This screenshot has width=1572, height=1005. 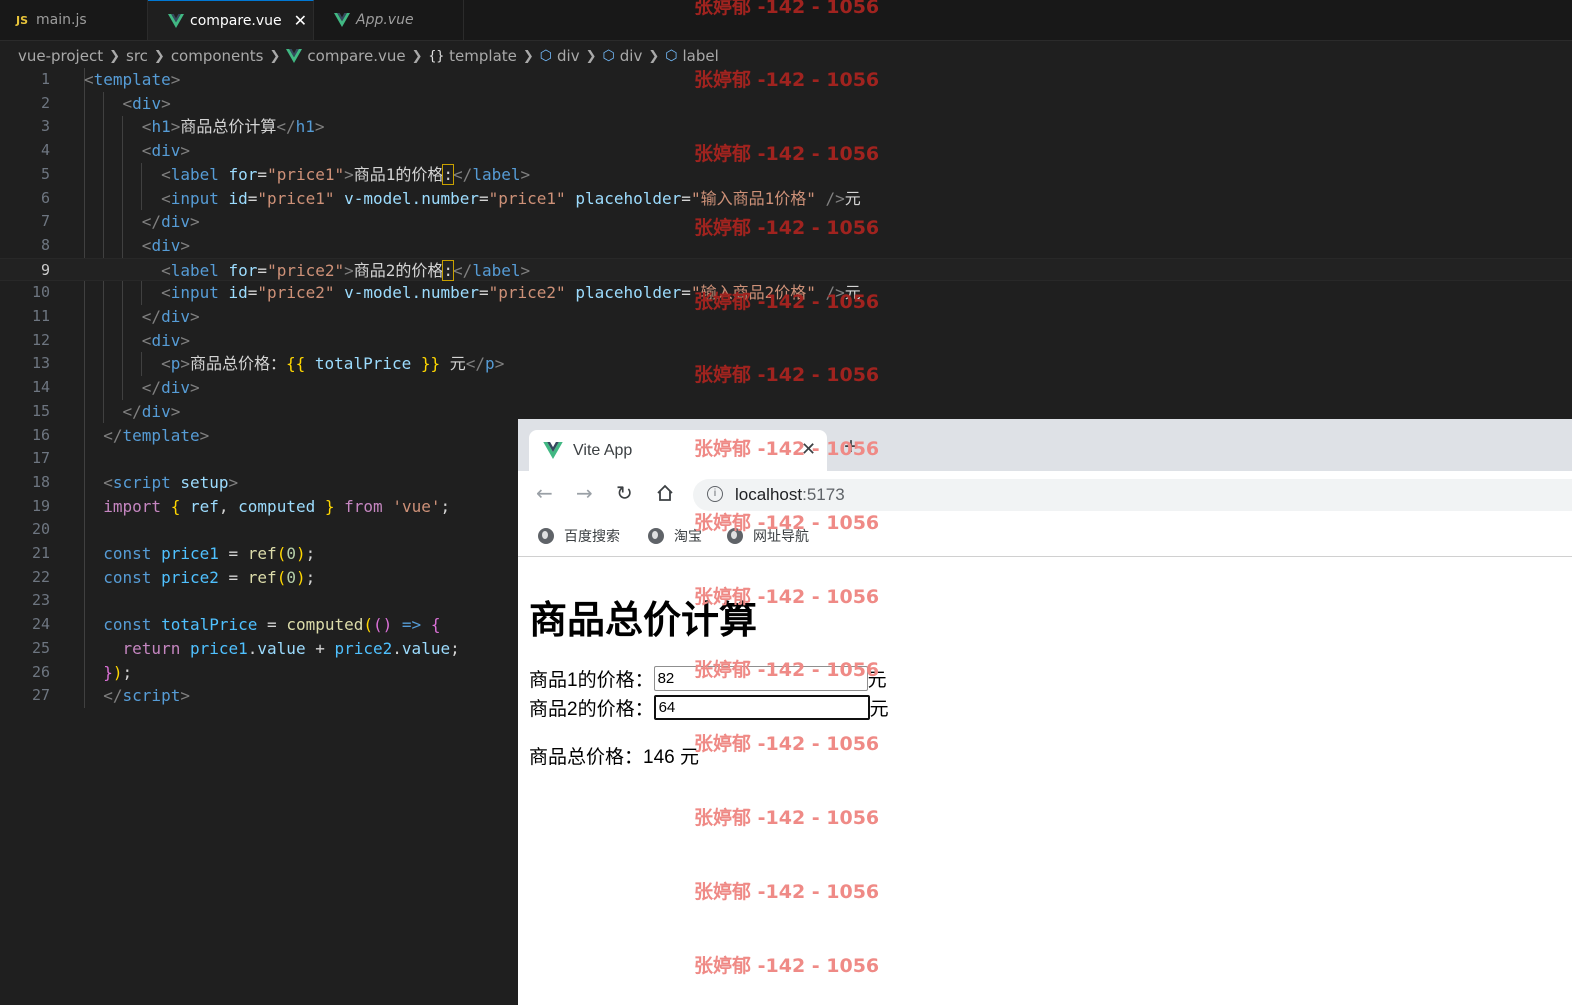 I want to click on line-number: 20, so click(x=40, y=529).